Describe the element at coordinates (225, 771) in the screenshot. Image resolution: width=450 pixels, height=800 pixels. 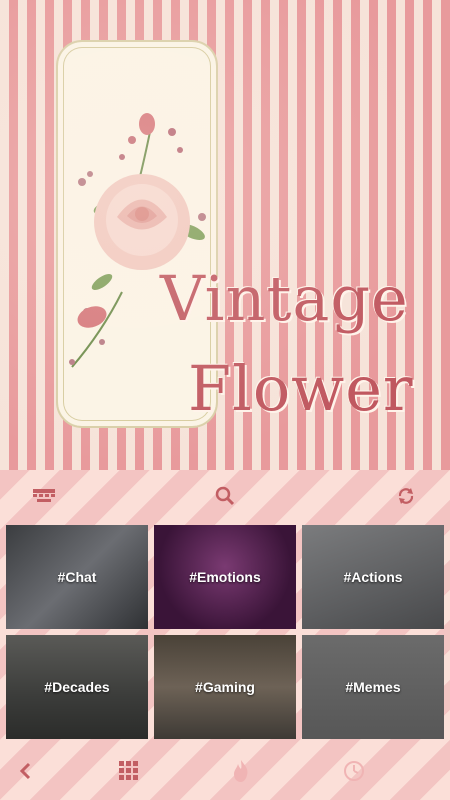
I see `bottom-nav` at that location.